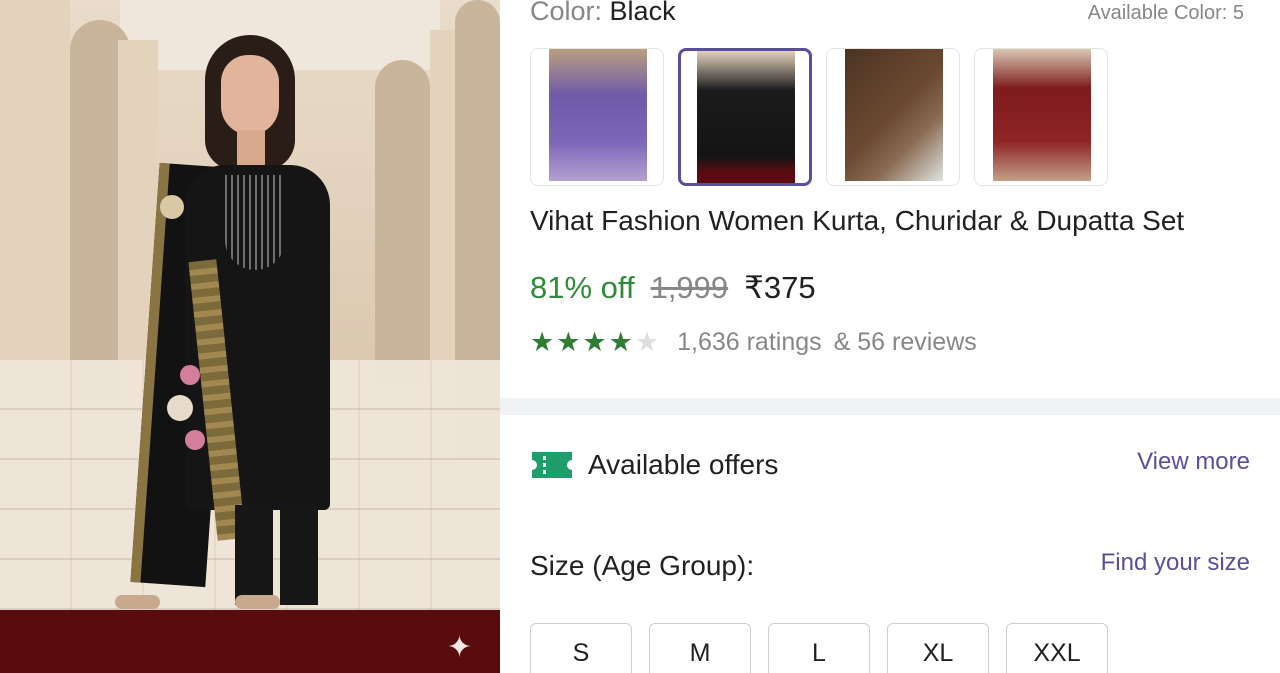  What do you see at coordinates (890, 406) in the screenshot?
I see `section-divider` at bounding box center [890, 406].